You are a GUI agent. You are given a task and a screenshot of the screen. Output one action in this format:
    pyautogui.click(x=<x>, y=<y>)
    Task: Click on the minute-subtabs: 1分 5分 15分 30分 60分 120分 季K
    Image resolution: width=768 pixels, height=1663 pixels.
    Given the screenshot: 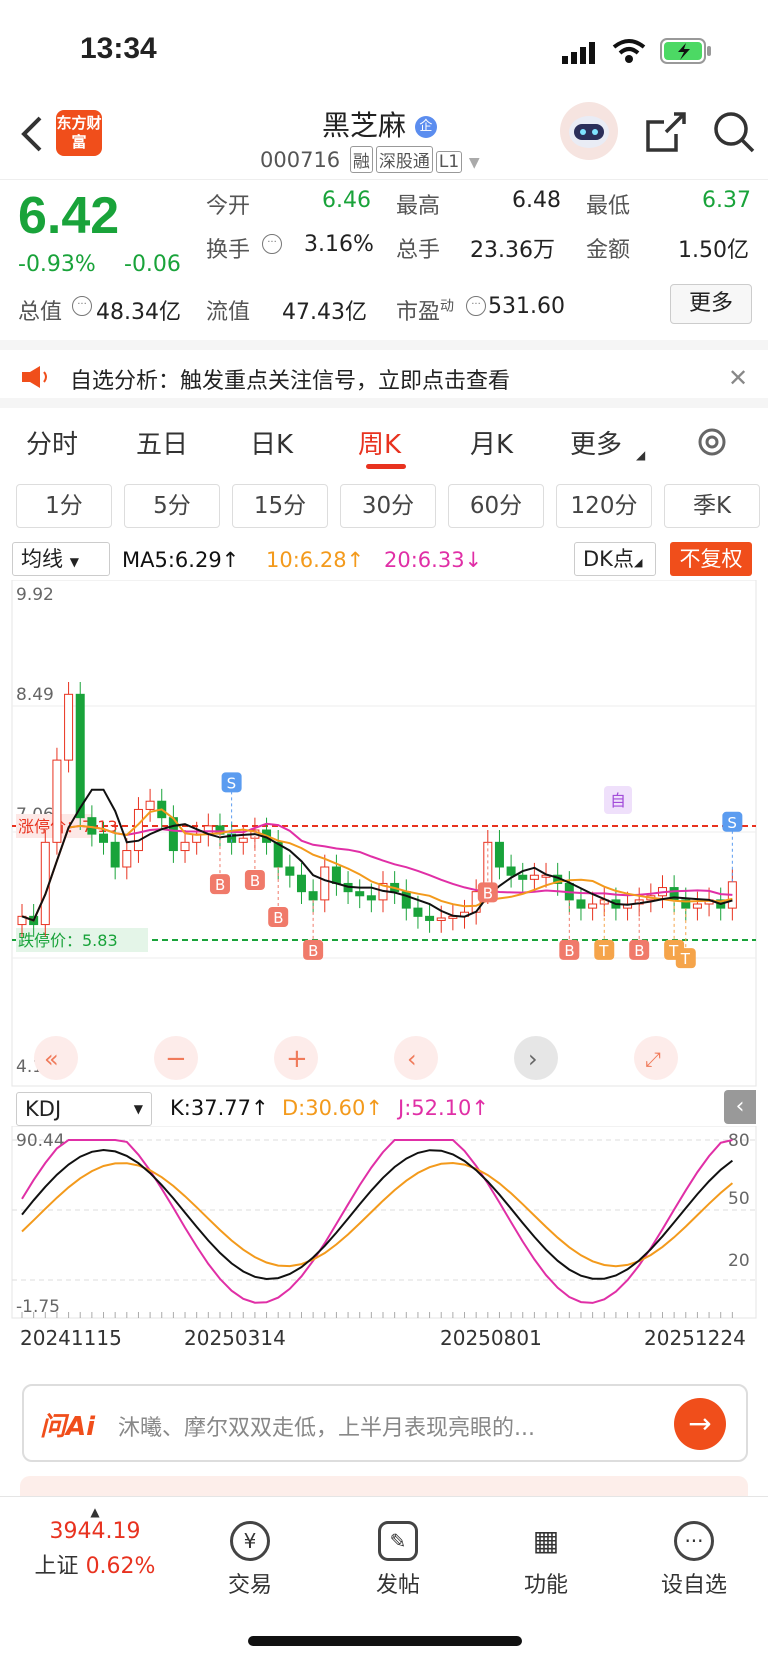 What is the action you would take?
    pyautogui.click(x=384, y=507)
    